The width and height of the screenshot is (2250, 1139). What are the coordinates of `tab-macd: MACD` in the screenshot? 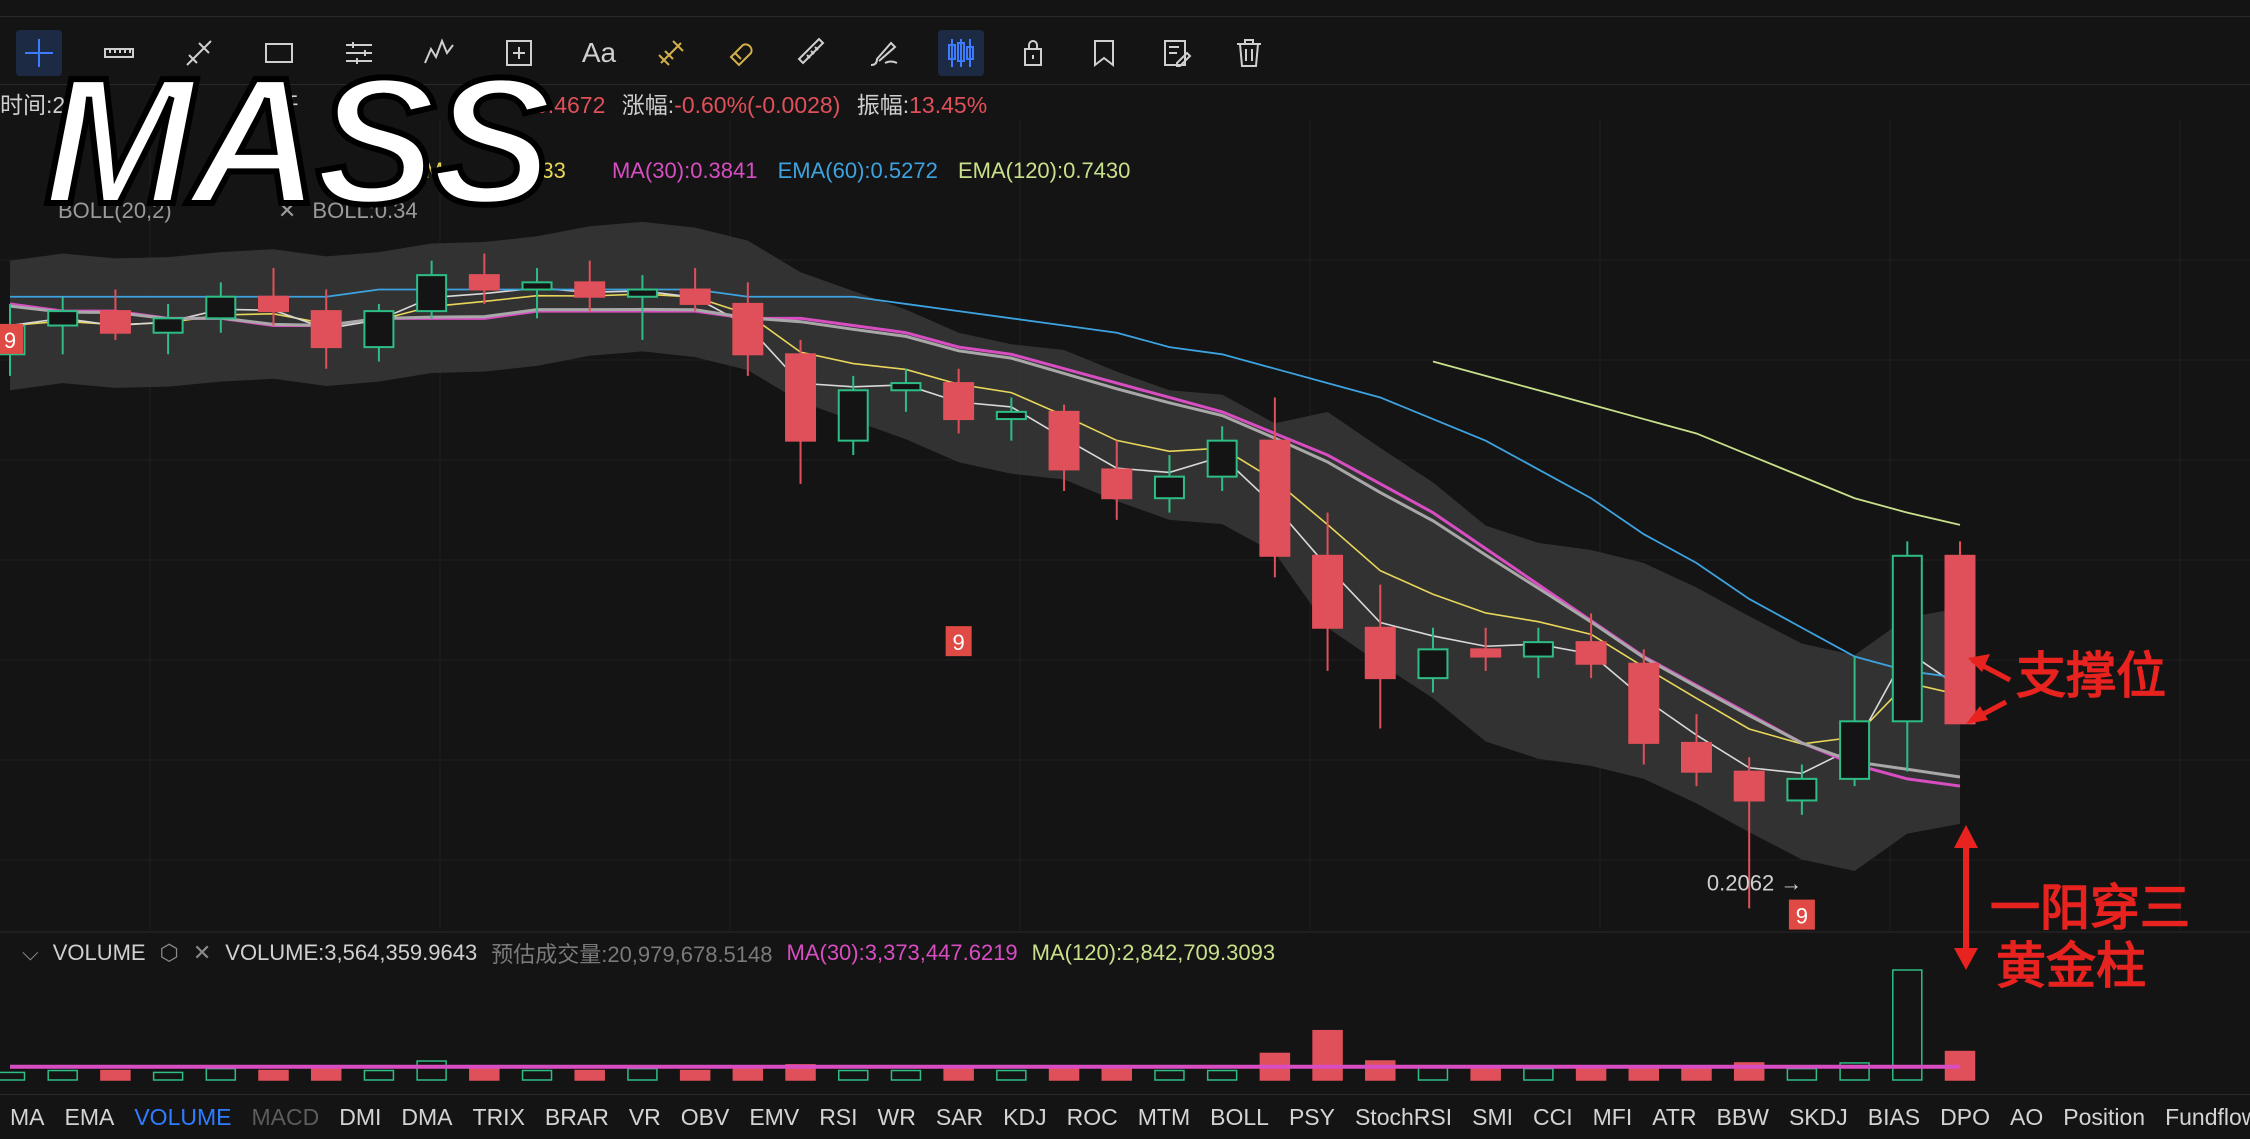 It's located at (285, 1117).